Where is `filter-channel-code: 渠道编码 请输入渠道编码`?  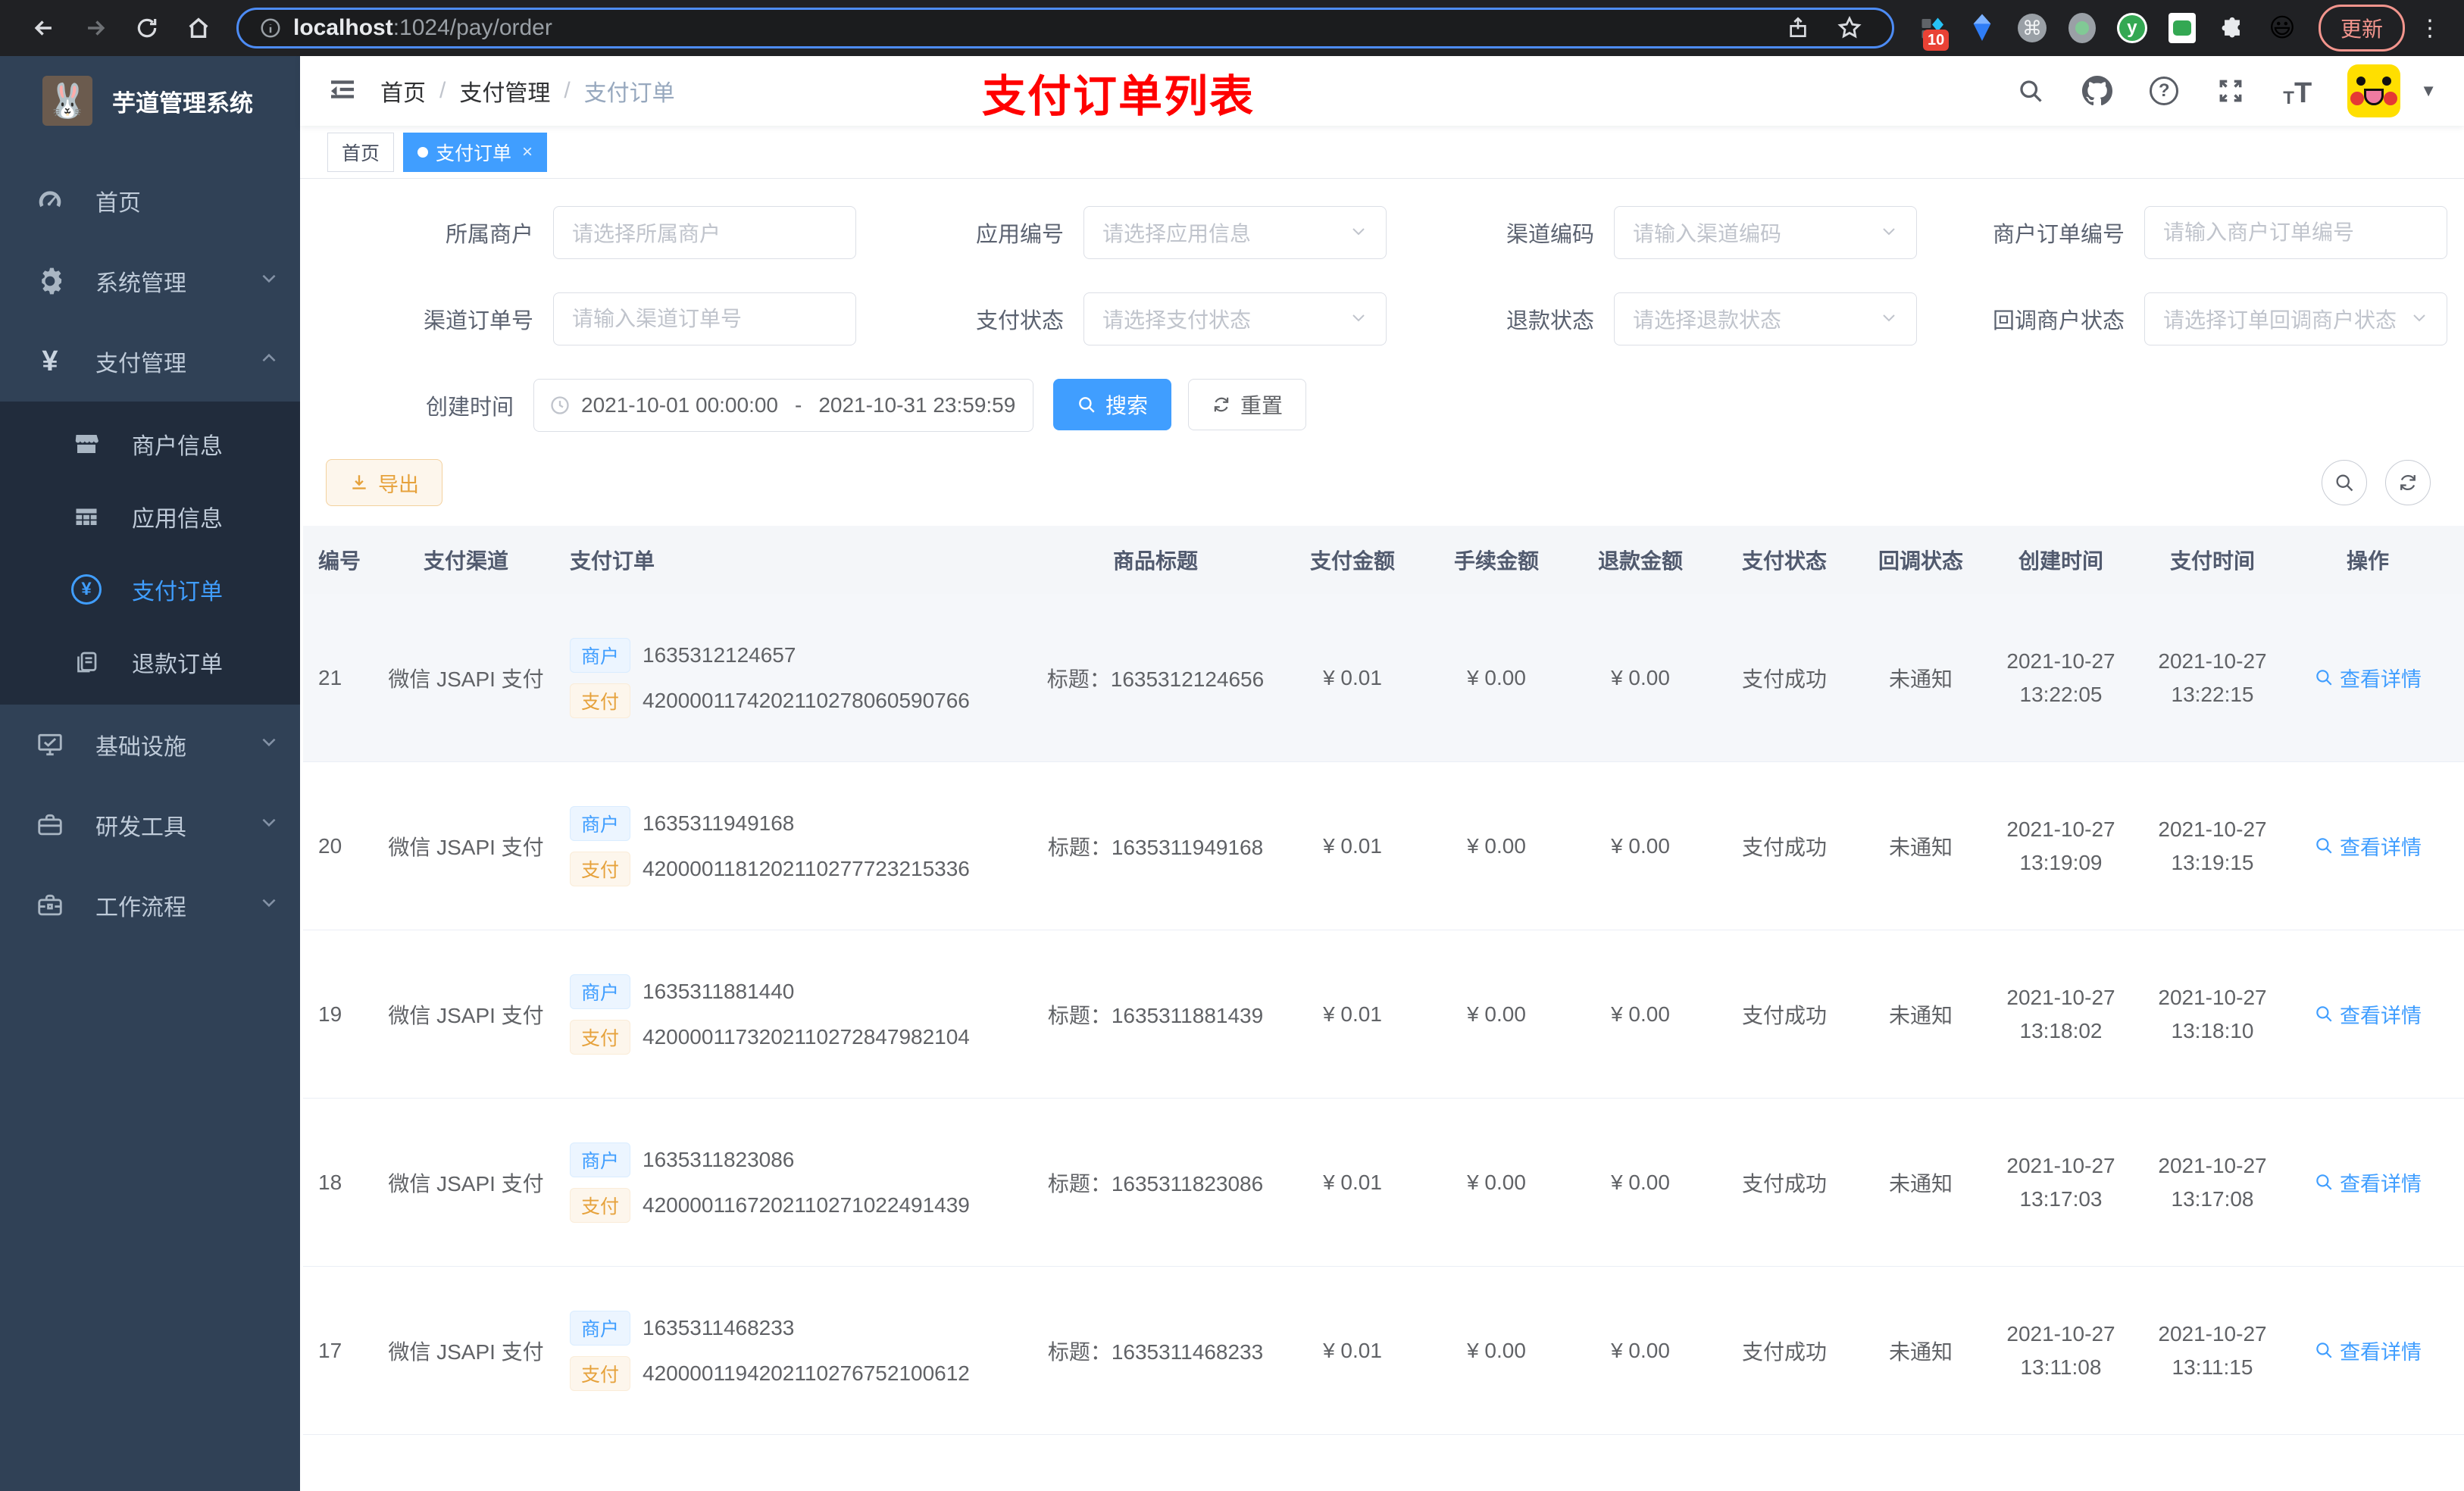
filter-channel-code: 渠道编码 请输入渠道编码 is located at coordinates (1652, 232).